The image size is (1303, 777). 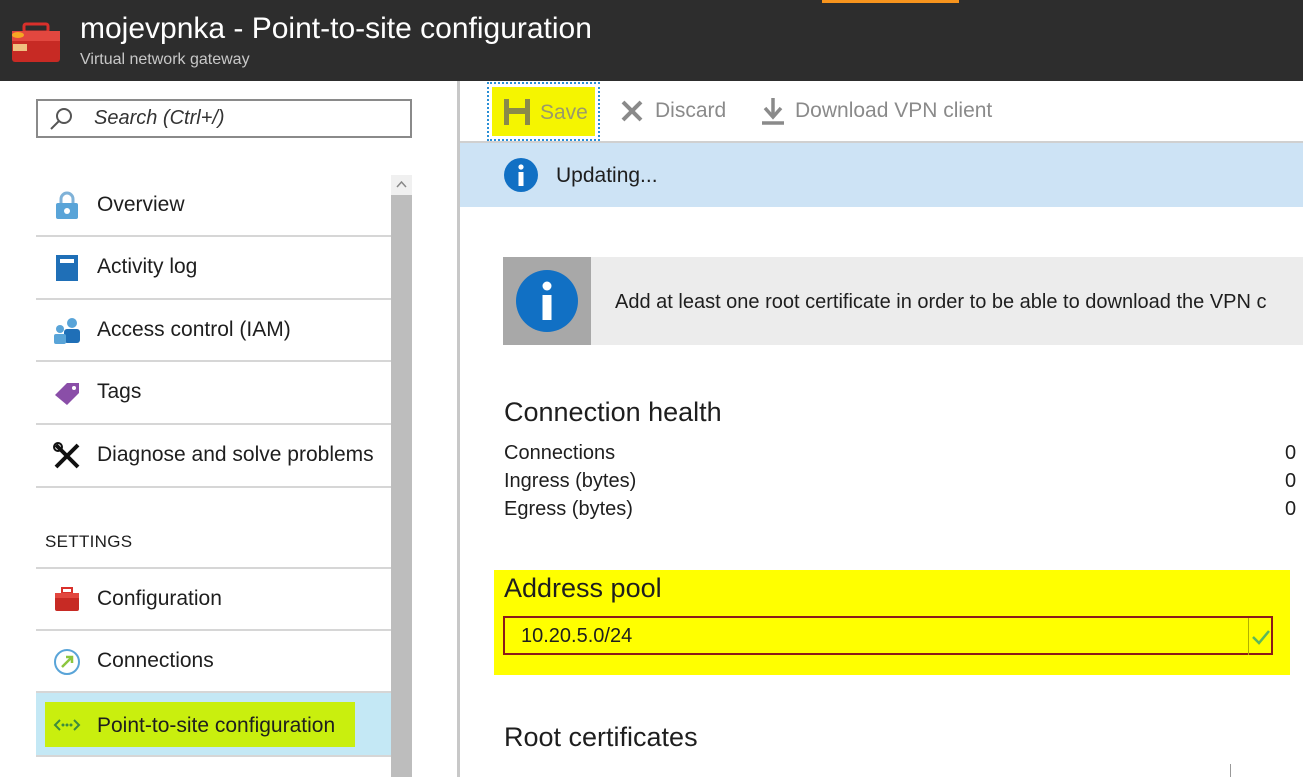 I want to click on overview-lock-icon, so click(x=67, y=205).